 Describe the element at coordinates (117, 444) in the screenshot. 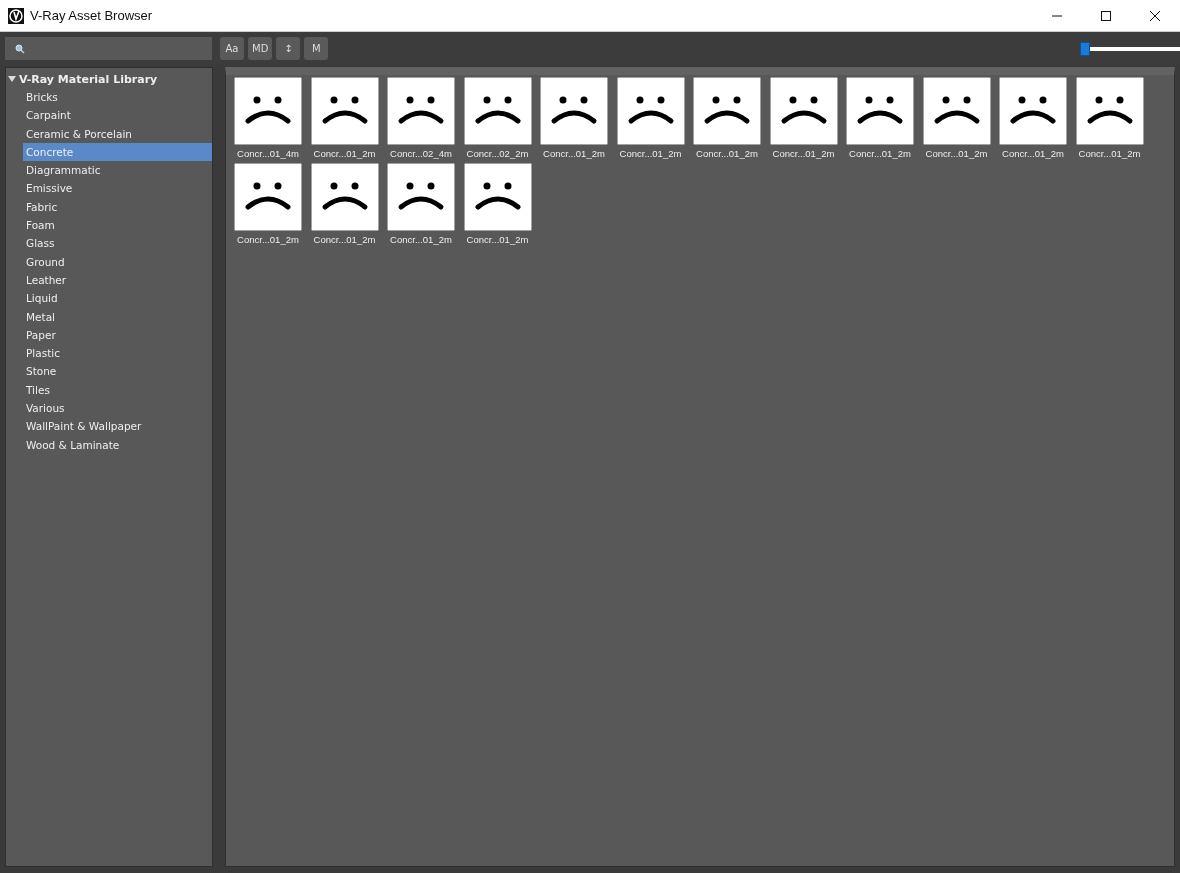

I see `category-item: Wood & Laminate` at that location.